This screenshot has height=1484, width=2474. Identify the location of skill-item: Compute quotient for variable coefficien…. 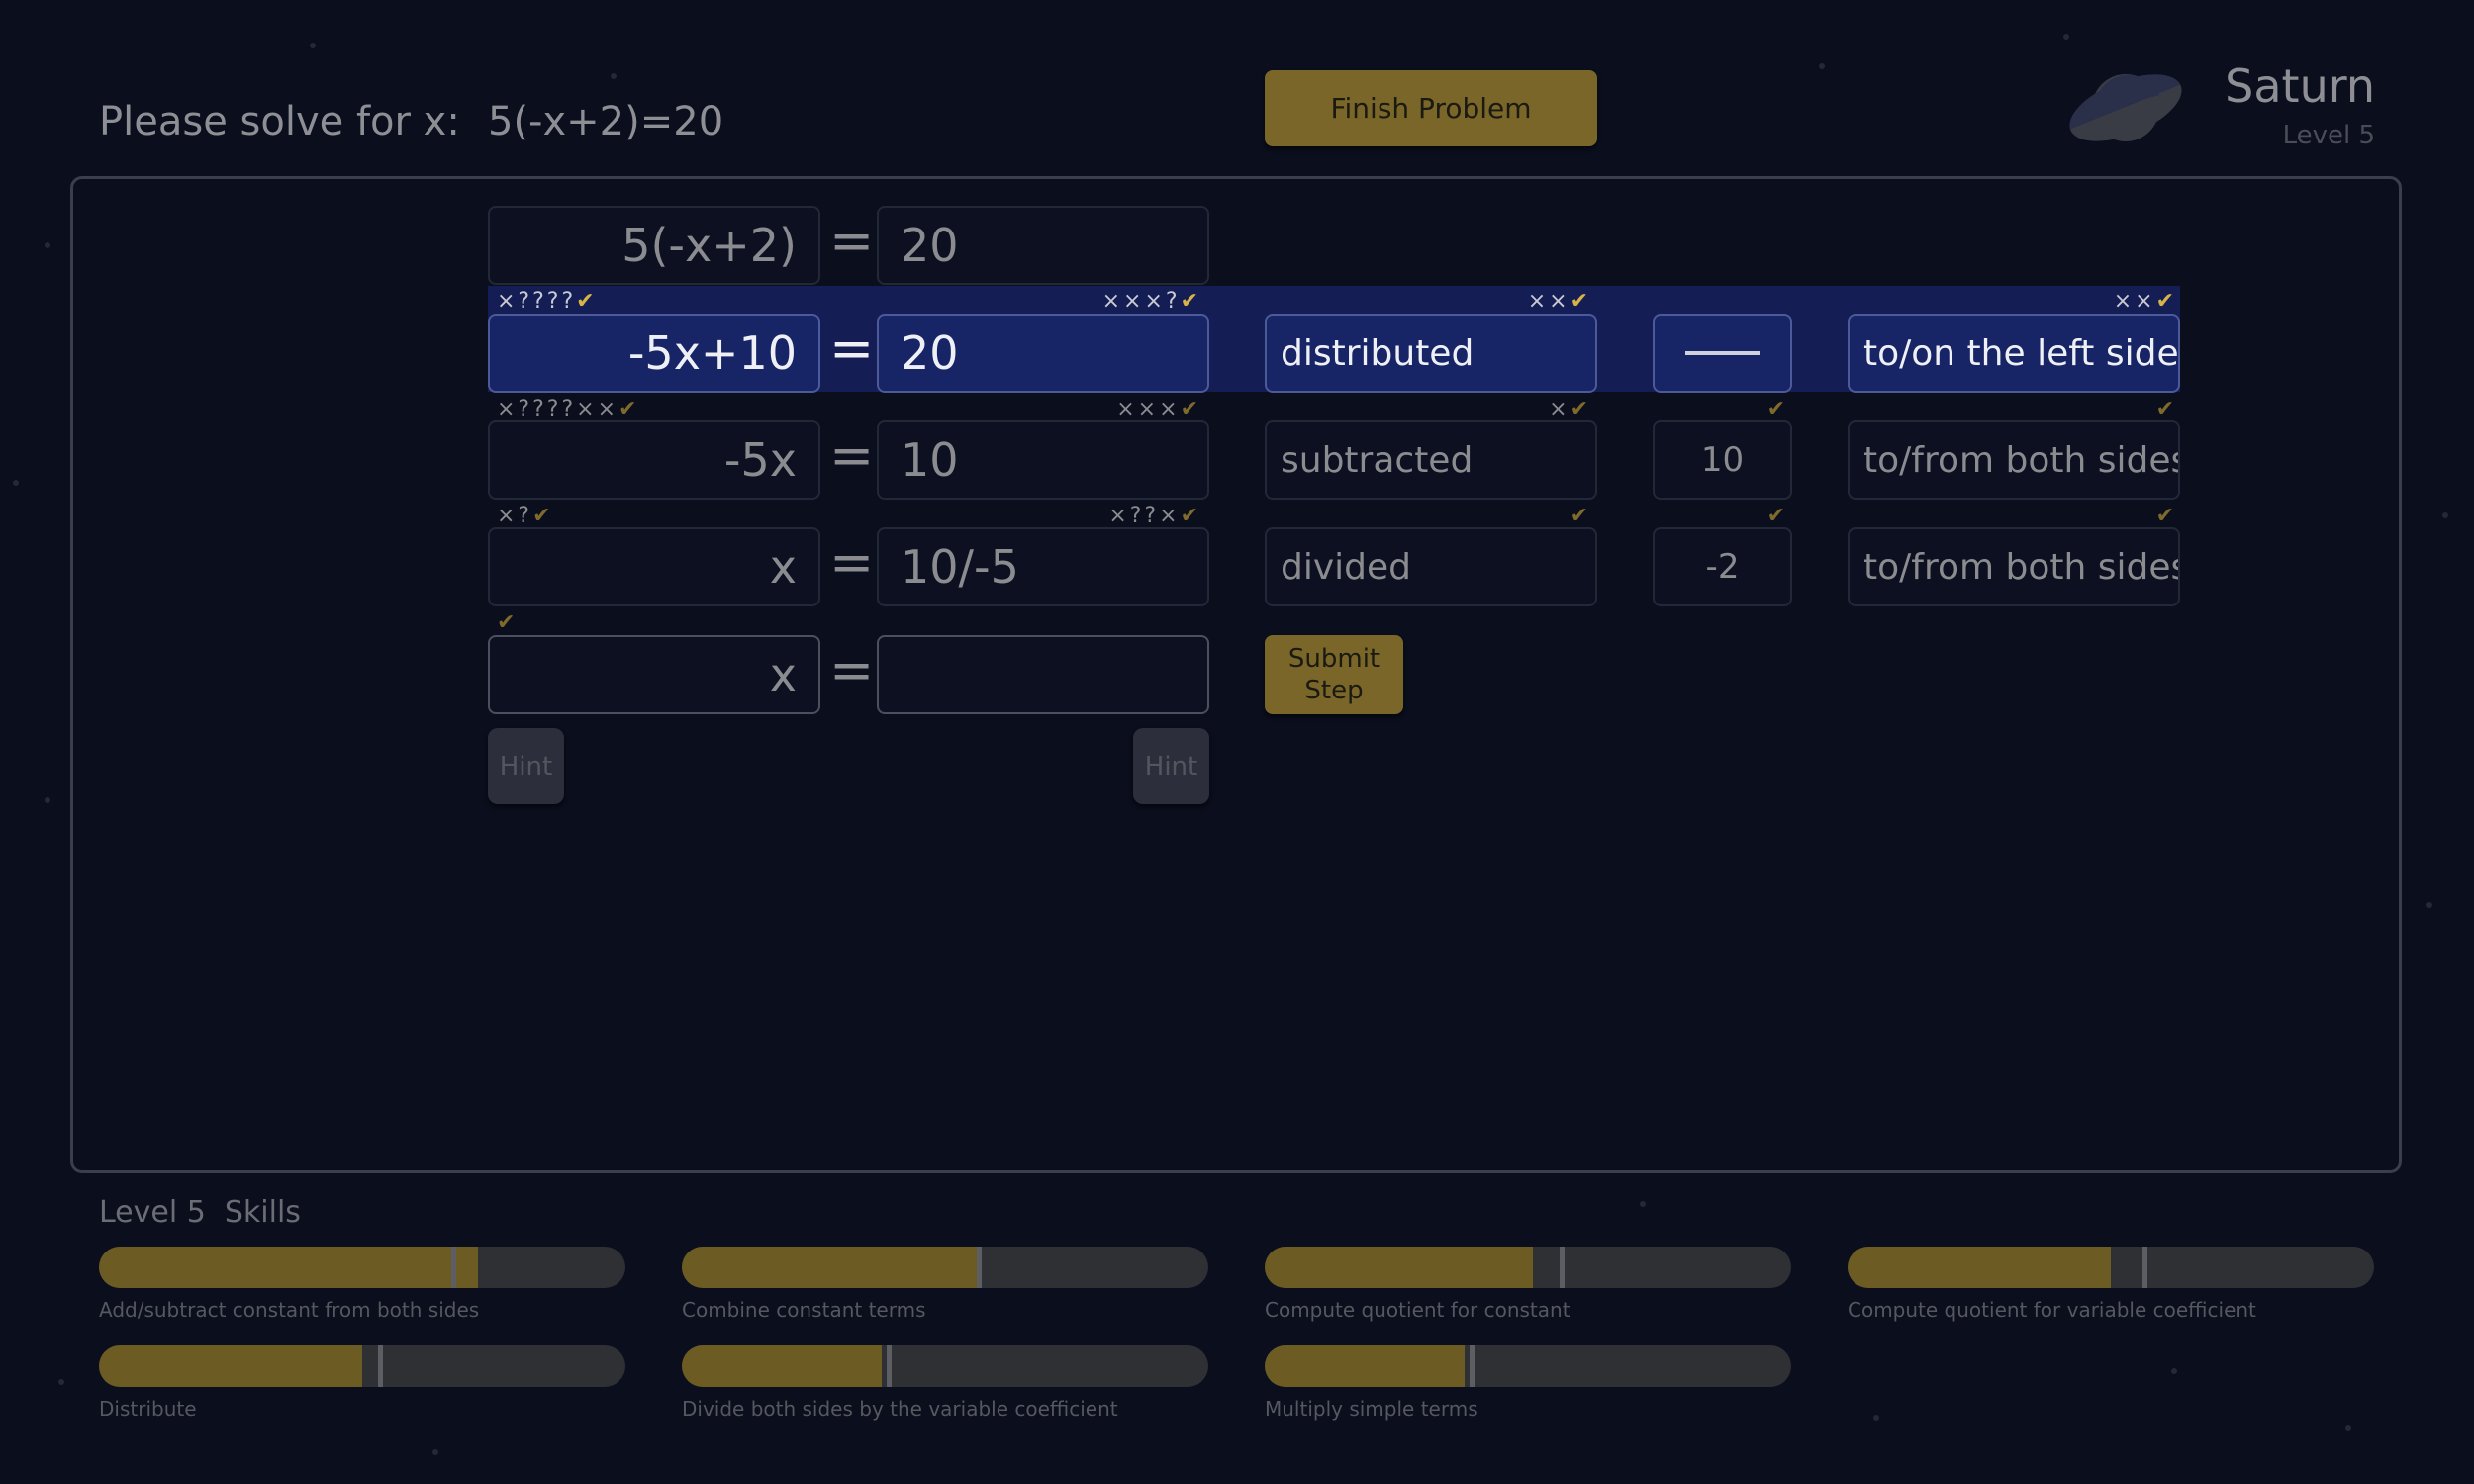
(2111, 1284).